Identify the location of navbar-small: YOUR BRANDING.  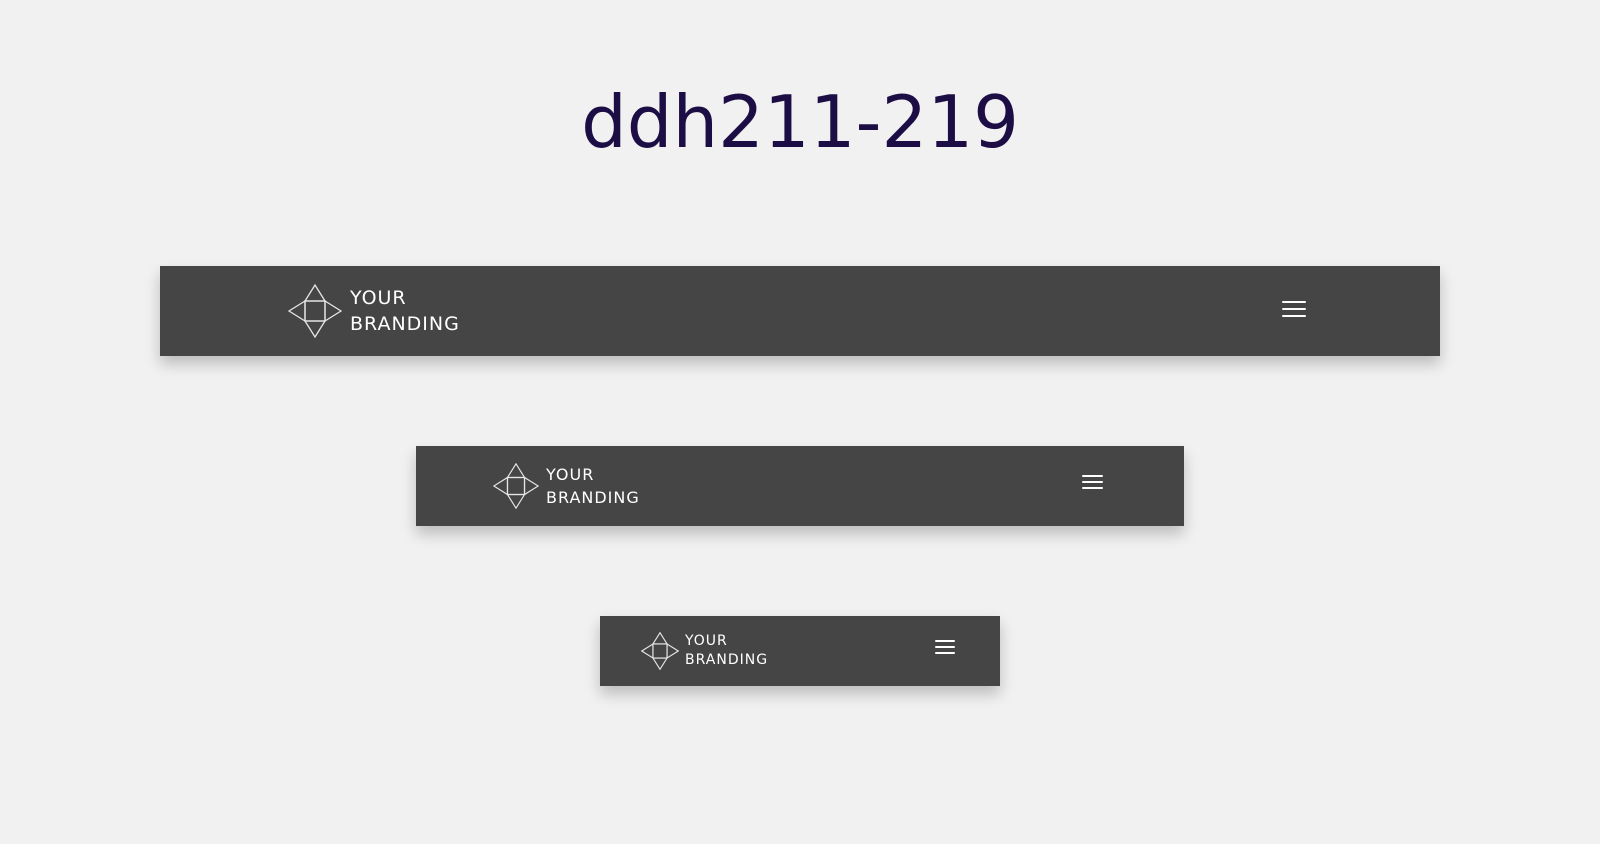
(800, 651).